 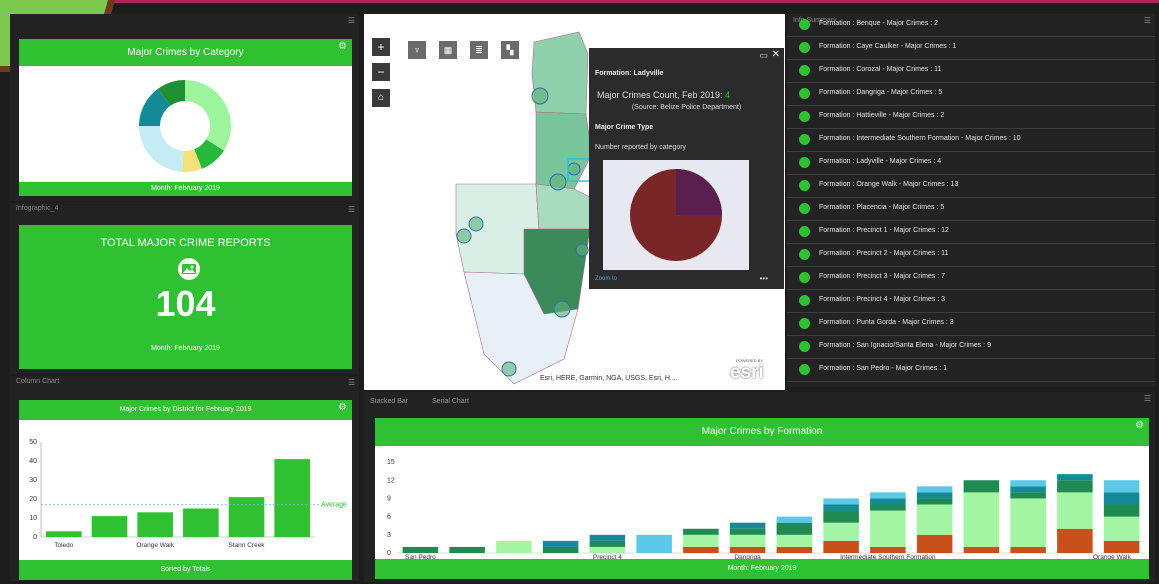 I want to click on summary-dot-icon, so click(x=804, y=277).